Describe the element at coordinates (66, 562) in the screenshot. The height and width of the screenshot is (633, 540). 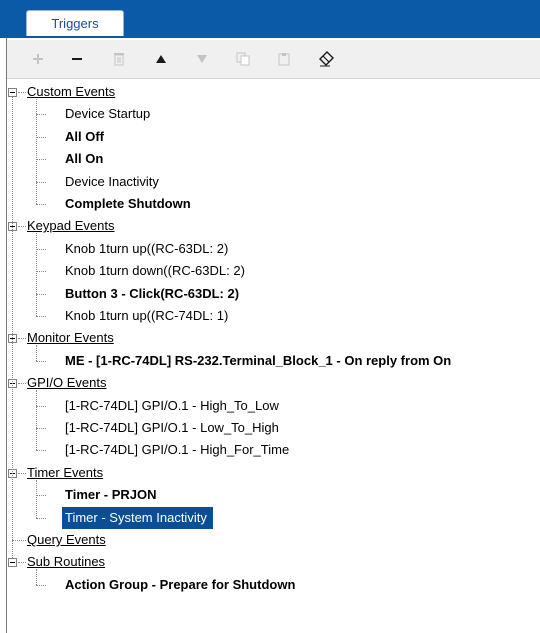
I see `tree-group-label: Sub Routines` at that location.